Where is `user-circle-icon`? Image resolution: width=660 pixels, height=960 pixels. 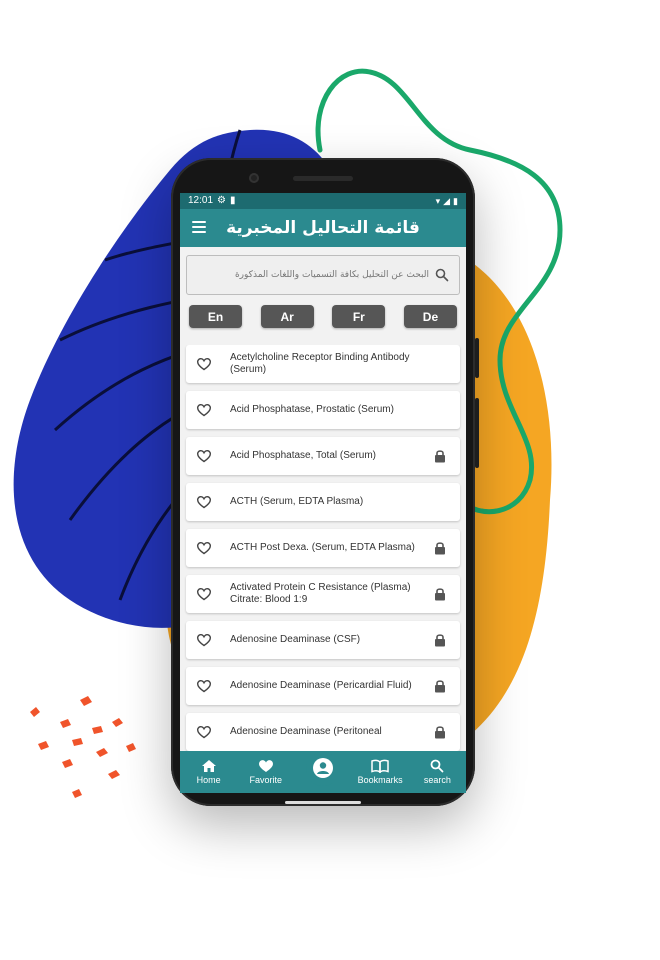
user-circle-icon is located at coordinates (322, 768).